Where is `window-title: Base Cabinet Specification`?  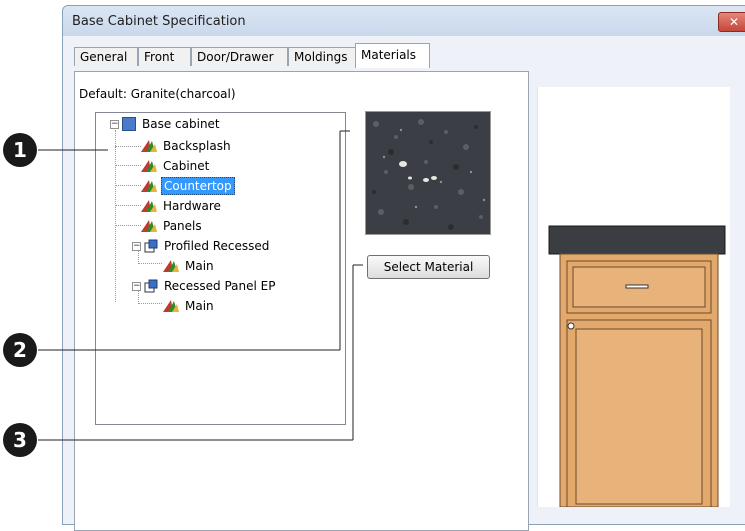 window-title: Base Cabinet Specification is located at coordinates (159, 21).